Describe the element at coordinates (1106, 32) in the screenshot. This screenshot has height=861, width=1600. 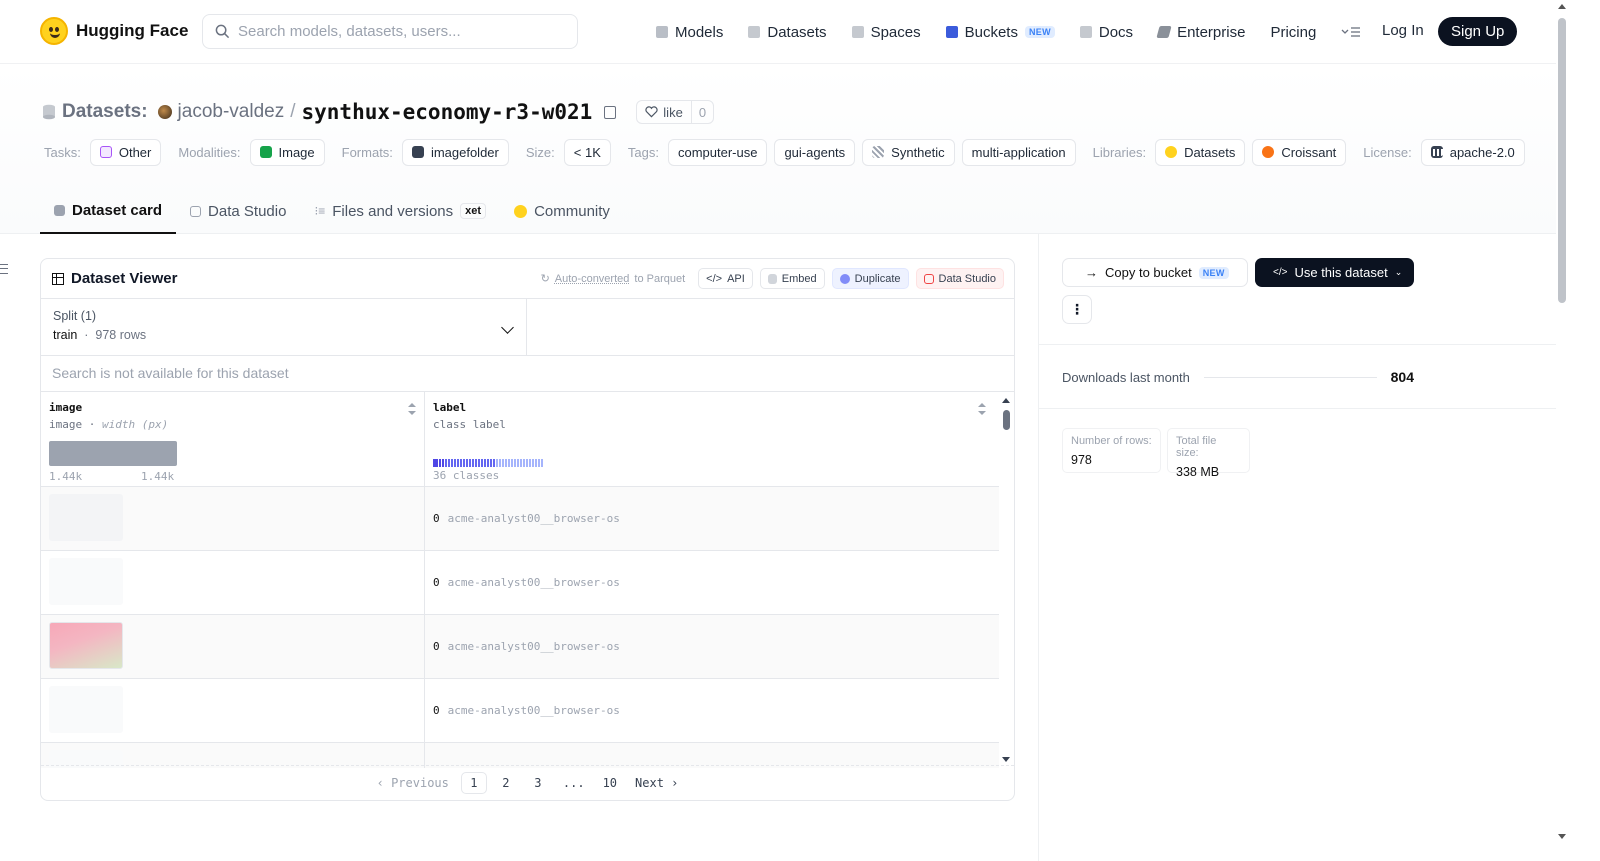
I see `nav-docs: Docs` at that location.